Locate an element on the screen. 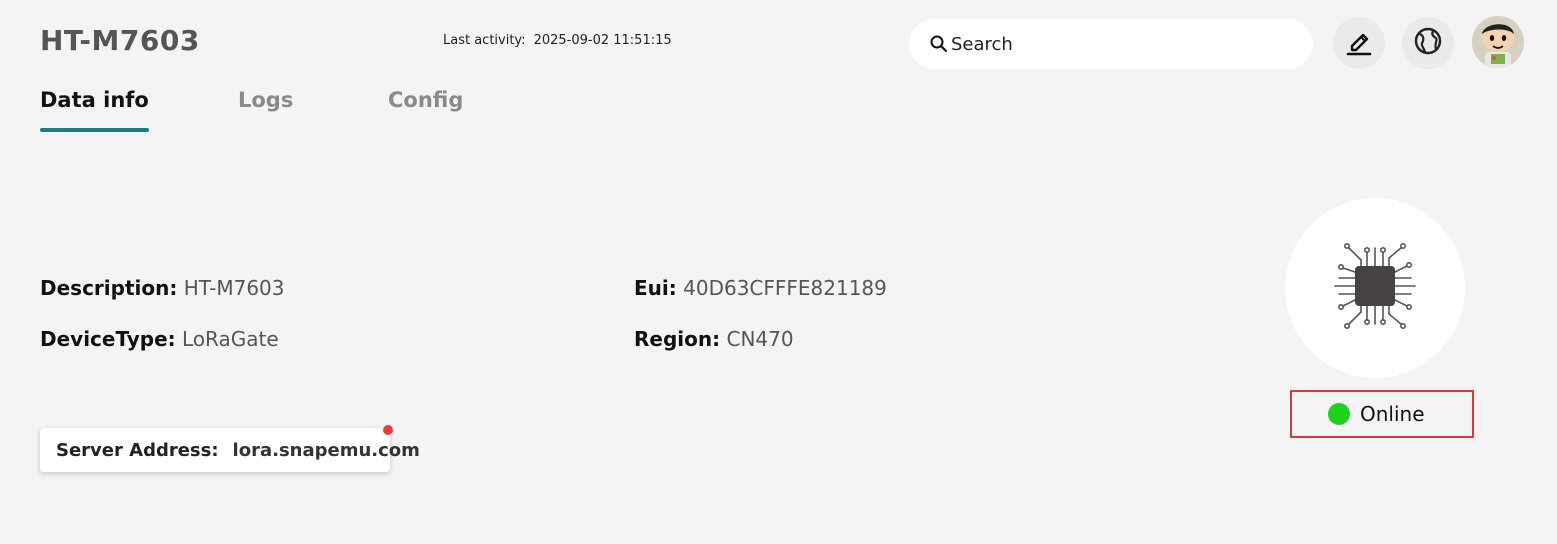  description-field: Description: HT-M7603 is located at coordinates (162, 288).